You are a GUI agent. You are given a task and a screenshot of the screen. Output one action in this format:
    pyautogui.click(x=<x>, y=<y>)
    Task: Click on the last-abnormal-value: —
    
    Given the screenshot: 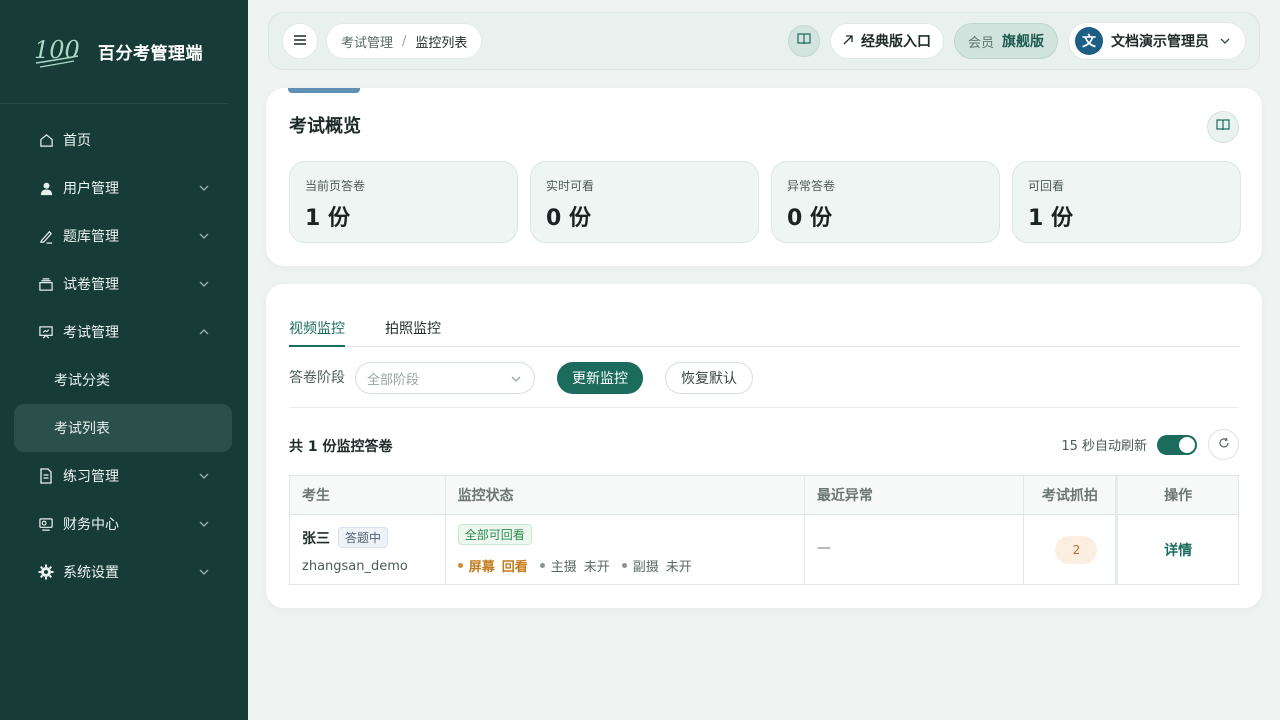 What is the action you would take?
    pyautogui.click(x=823, y=548)
    